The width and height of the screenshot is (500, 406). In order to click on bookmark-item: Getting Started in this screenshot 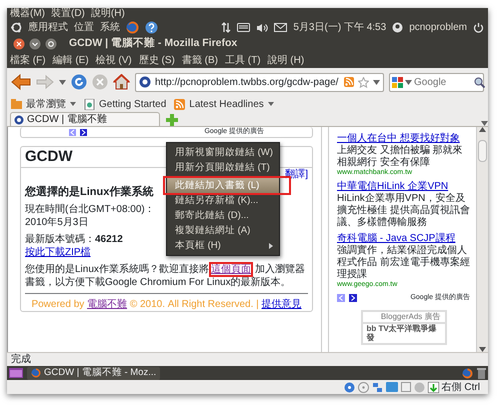, I will do `click(125, 104)`.